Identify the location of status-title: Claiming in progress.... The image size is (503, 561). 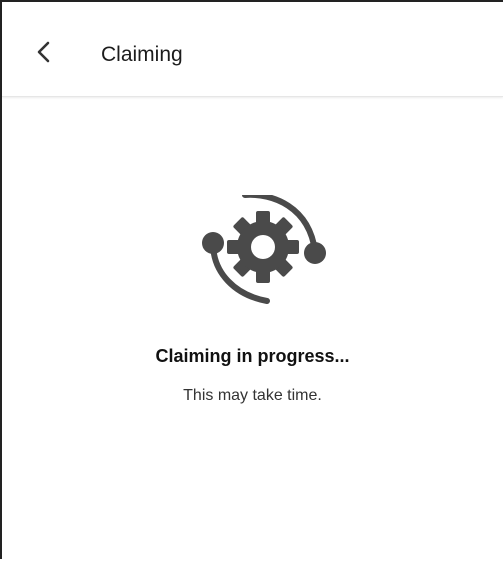
(252, 356).